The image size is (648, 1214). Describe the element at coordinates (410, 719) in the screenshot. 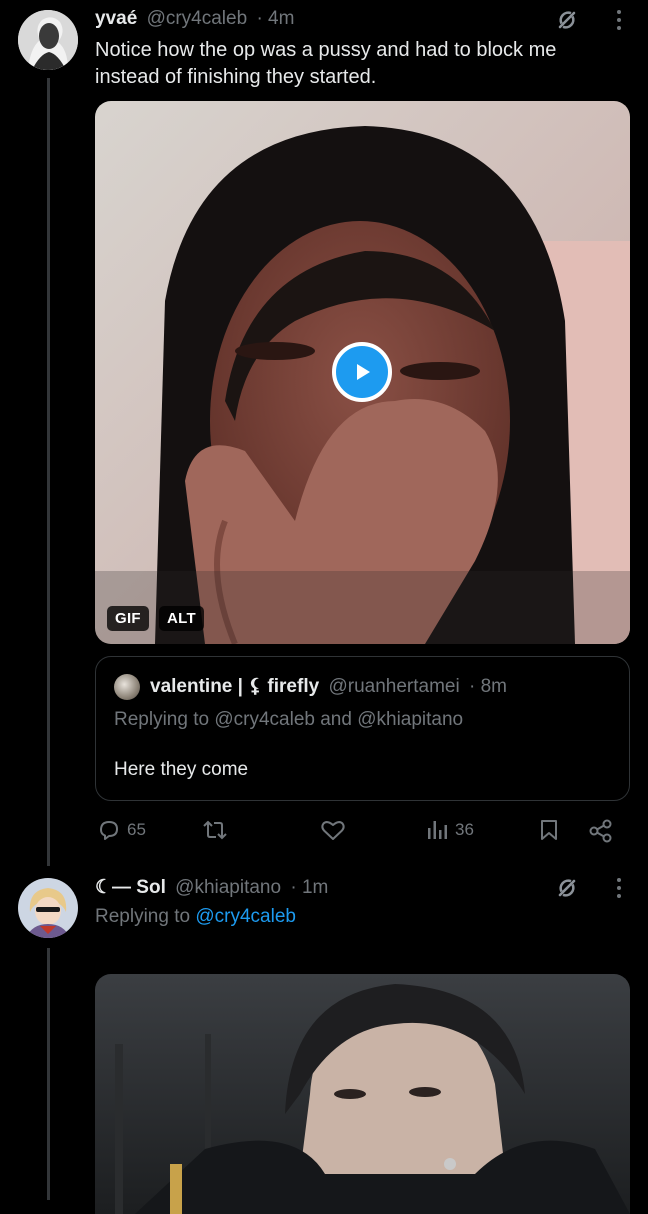

I see `replying-user-2: @khiapitano` at that location.